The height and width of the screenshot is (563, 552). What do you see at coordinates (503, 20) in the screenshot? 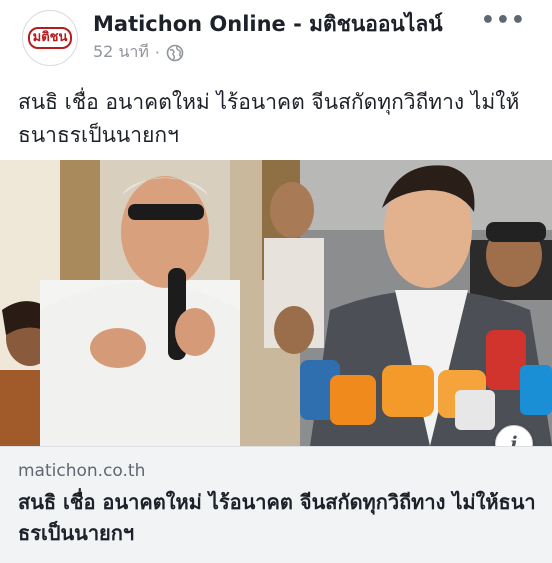
I see `more-options-icon: •••` at bounding box center [503, 20].